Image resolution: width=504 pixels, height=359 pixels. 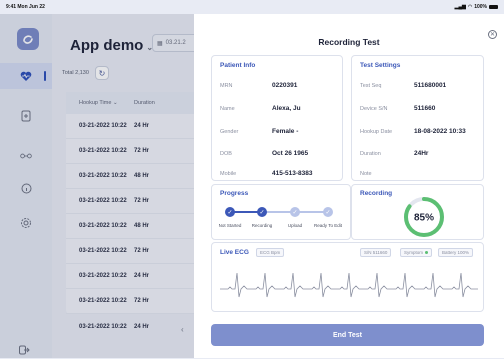 What do you see at coordinates (425, 108) in the screenshot?
I see `setting-field-value: 511660` at bounding box center [425, 108].